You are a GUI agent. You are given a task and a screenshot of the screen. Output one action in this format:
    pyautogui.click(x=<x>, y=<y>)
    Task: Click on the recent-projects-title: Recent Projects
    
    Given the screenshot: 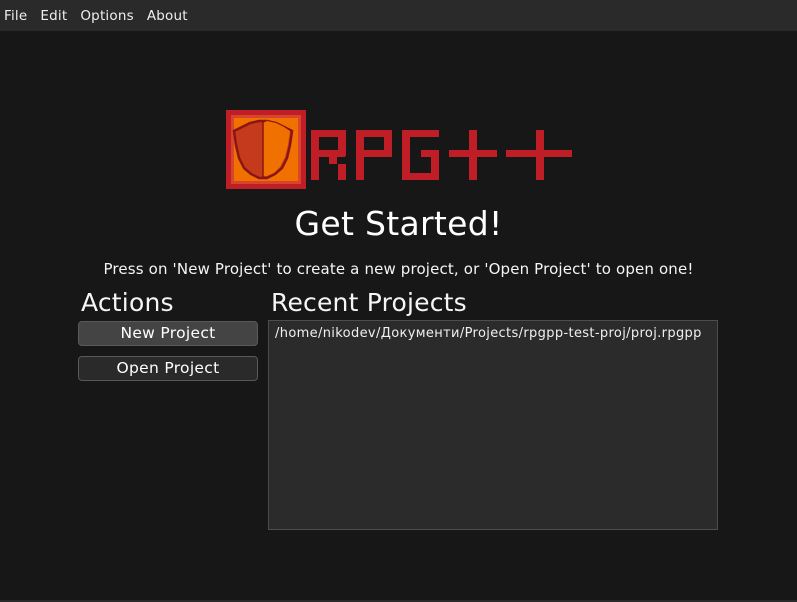 What is the action you would take?
    pyautogui.click(x=369, y=302)
    